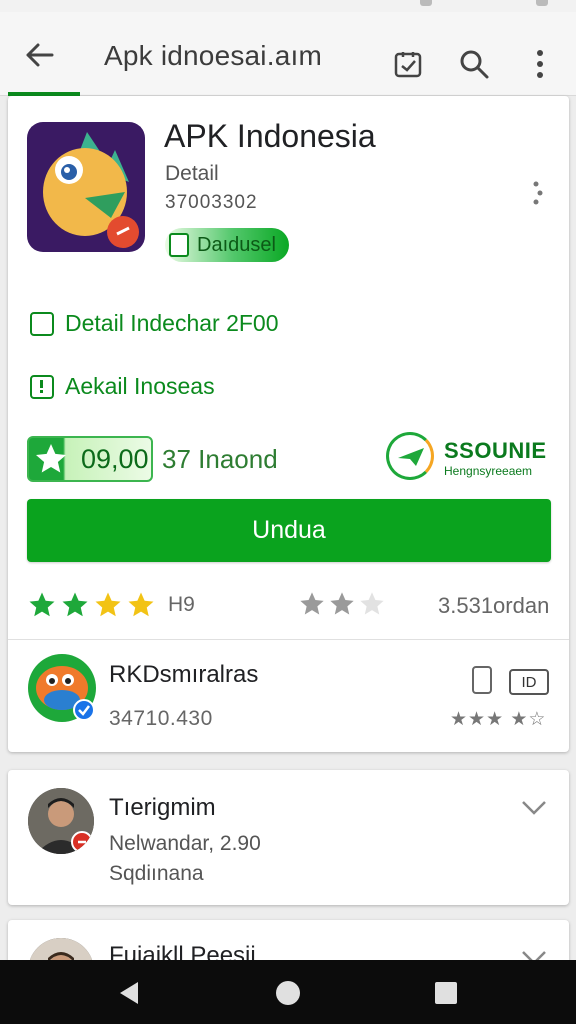 The image size is (576, 1024). What do you see at coordinates (213, 55) in the screenshot?
I see `toolbar-title: Apk idnoesai.aım` at bounding box center [213, 55].